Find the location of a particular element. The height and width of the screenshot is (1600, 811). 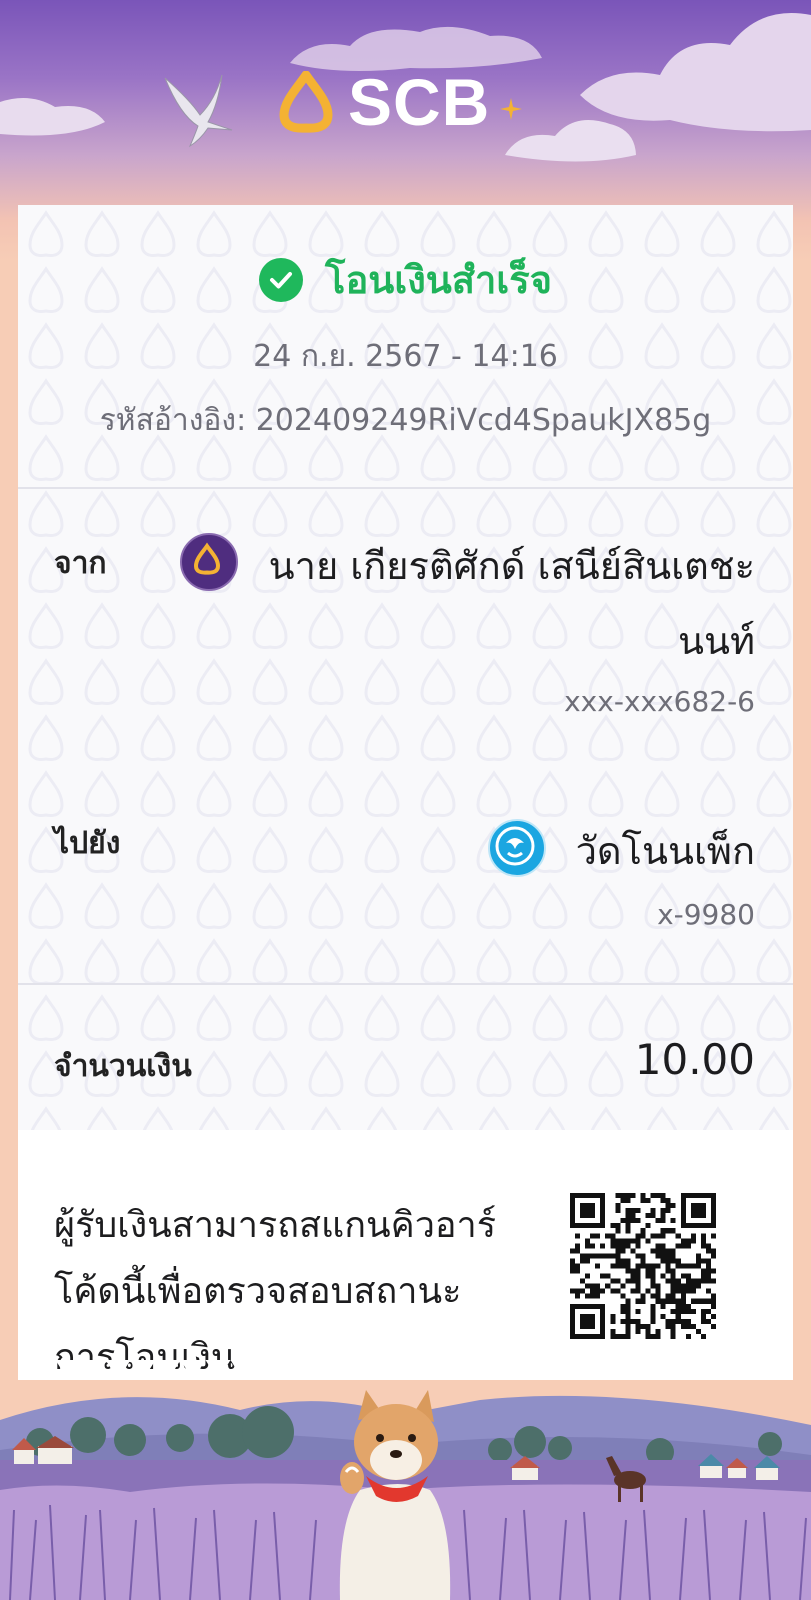

sparkle-icon is located at coordinates (511, 109).